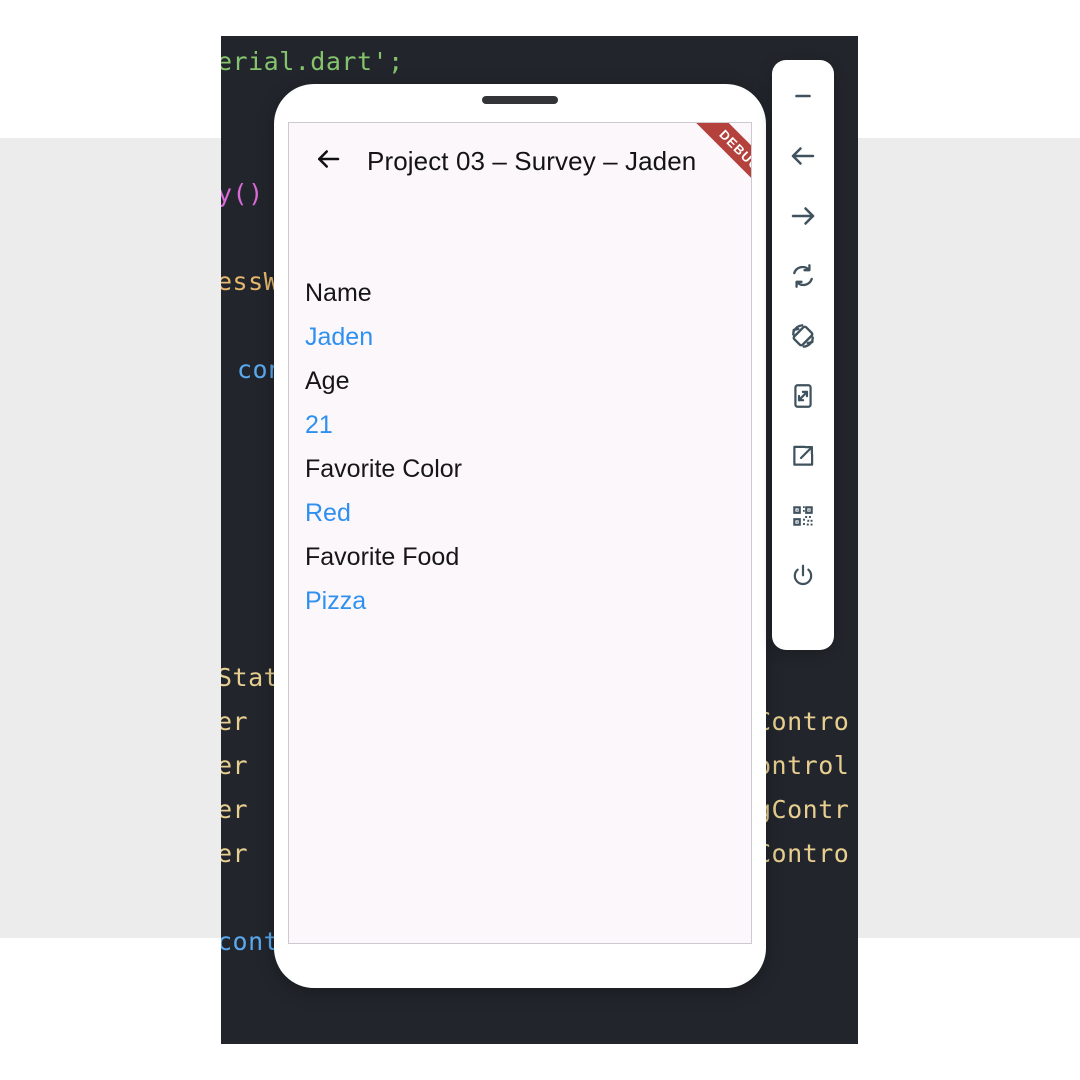  What do you see at coordinates (383, 469) in the screenshot?
I see `survey-field-label: Favorite Color` at bounding box center [383, 469].